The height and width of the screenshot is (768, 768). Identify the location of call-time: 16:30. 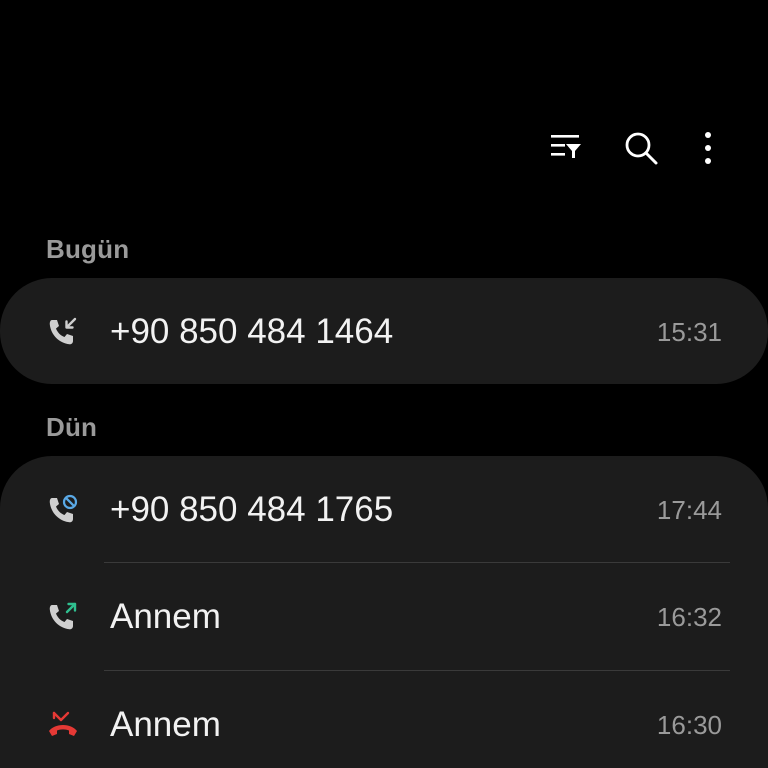
(689, 725).